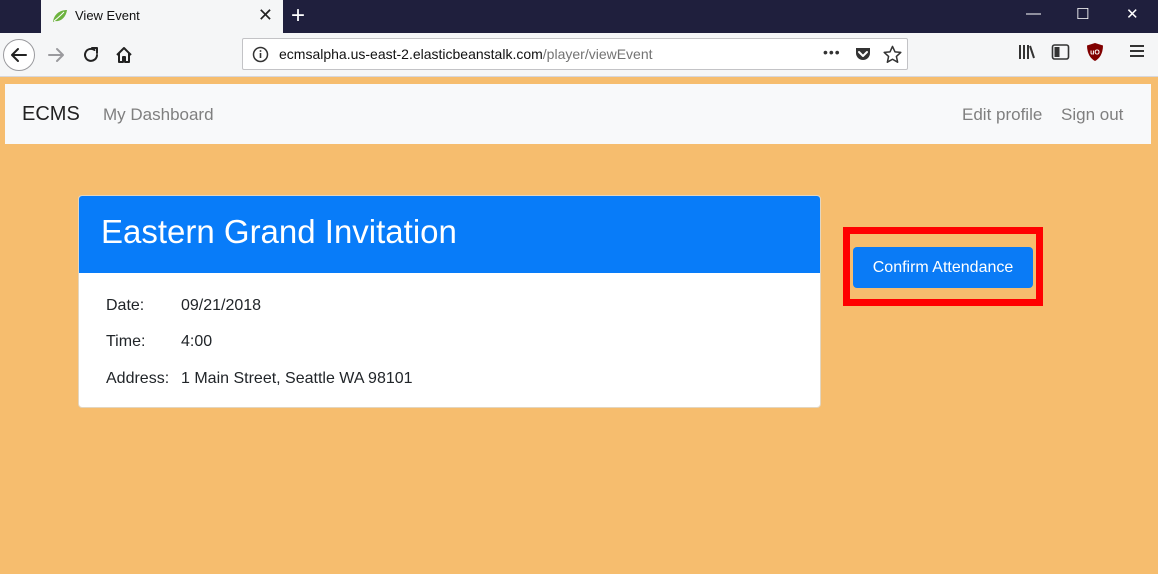  Describe the element at coordinates (579, 16) in the screenshot. I see `browser-tab-bar: View Event ✕ + — ☐ ✕` at that location.